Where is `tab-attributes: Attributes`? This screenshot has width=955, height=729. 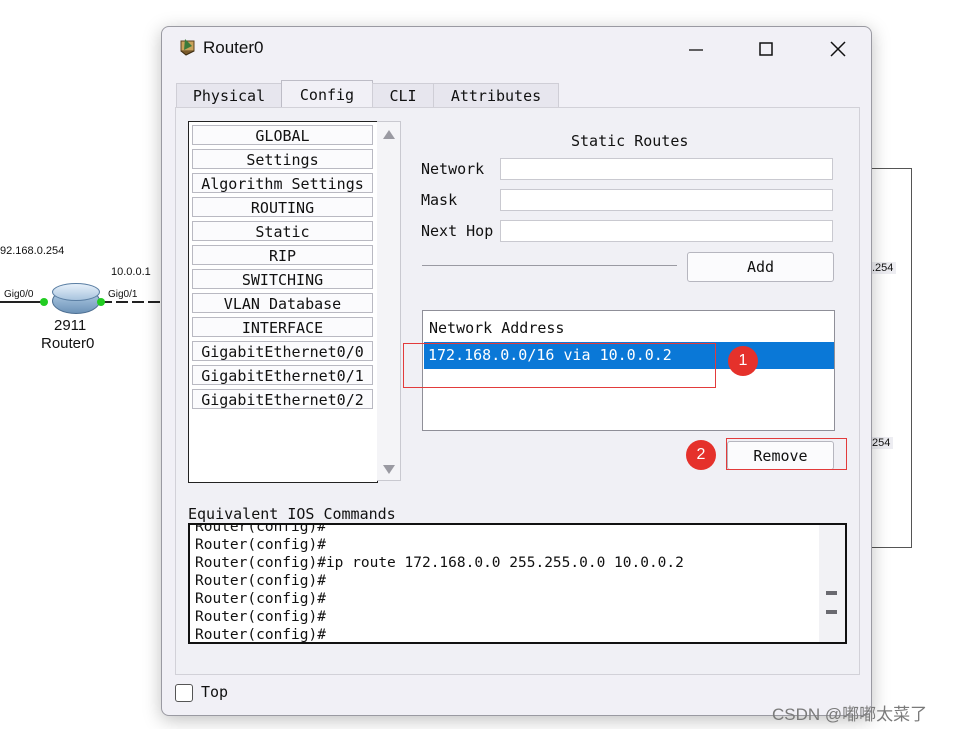
tab-attributes: Attributes is located at coordinates (496, 95).